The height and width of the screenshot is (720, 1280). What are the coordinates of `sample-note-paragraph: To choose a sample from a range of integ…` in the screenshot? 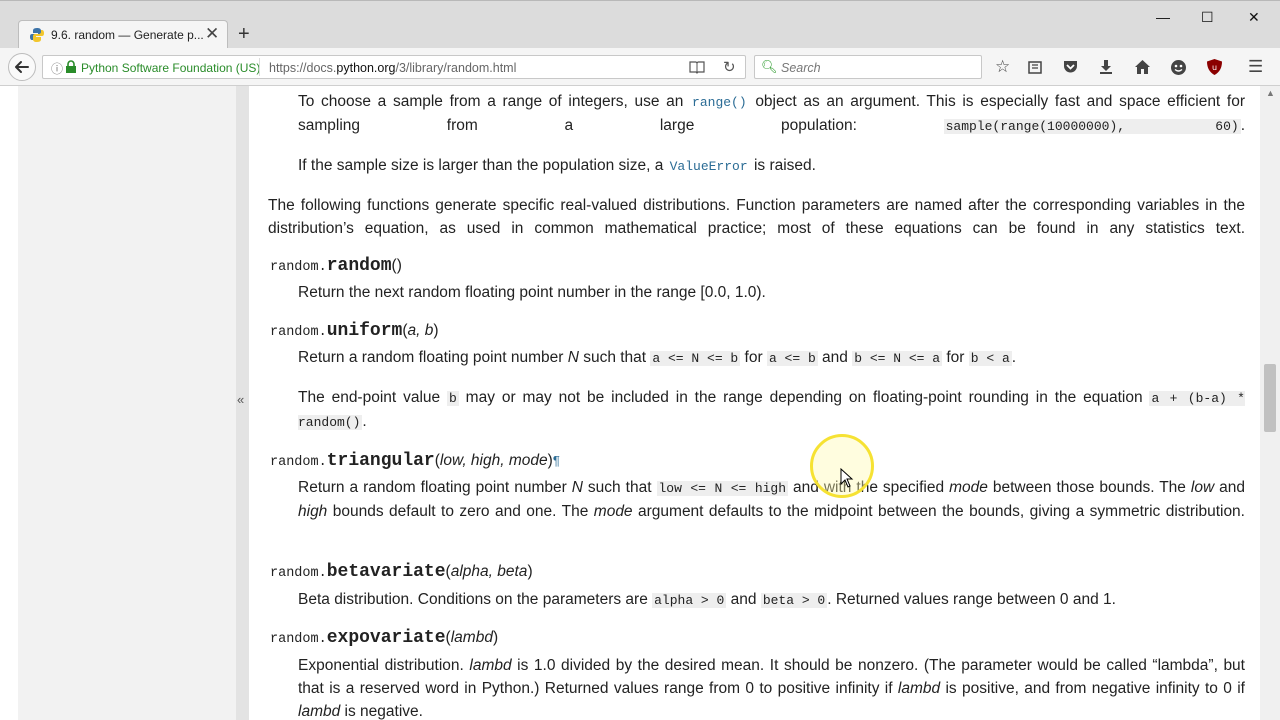 It's located at (771, 113).